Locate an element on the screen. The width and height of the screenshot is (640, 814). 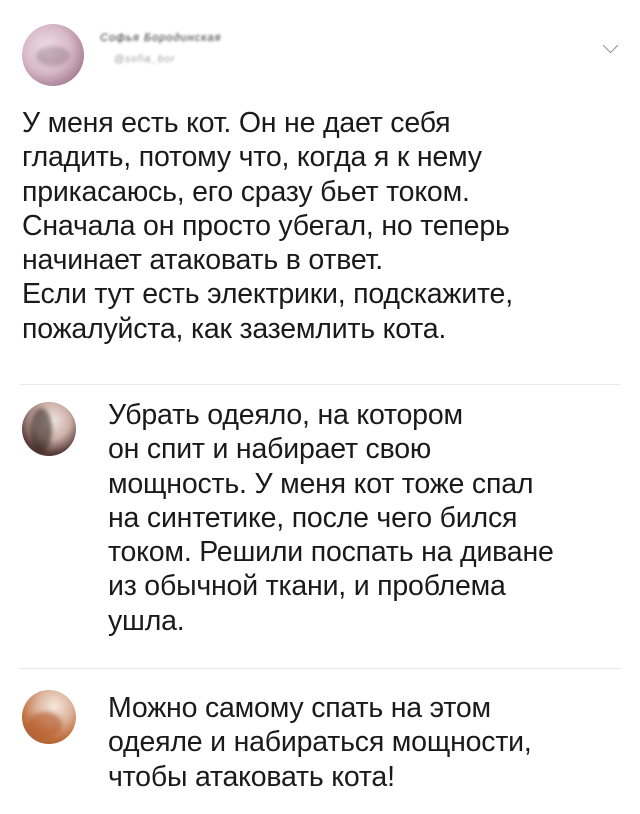
chevron-down-icon is located at coordinates (610, 45).